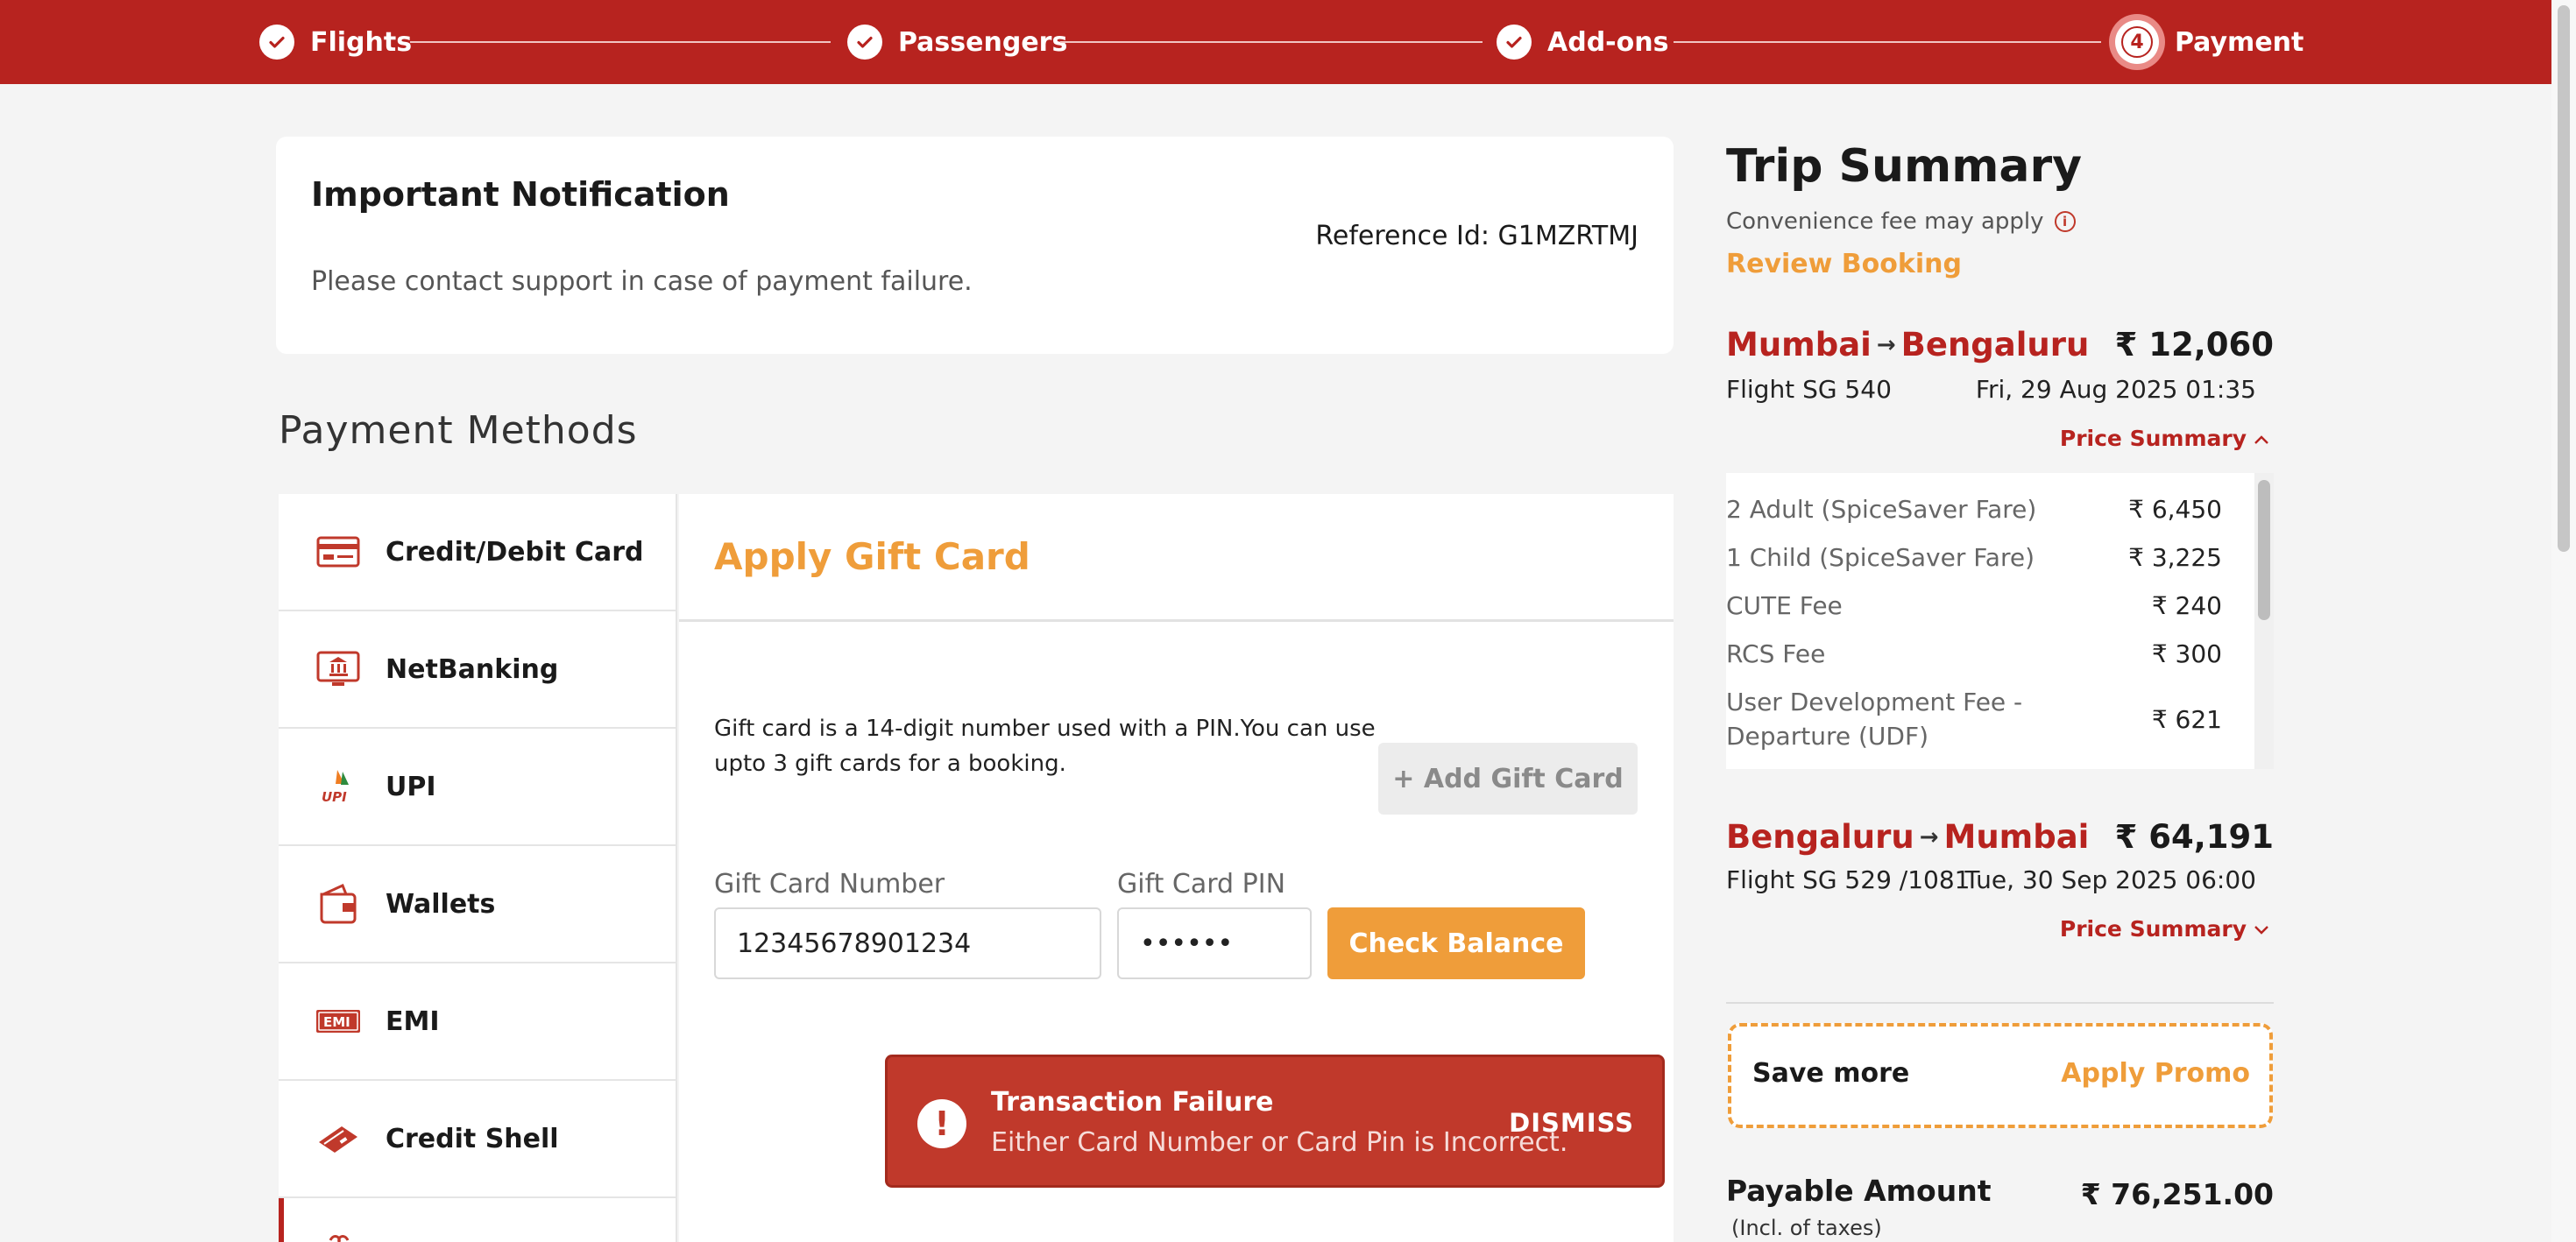 The width and height of the screenshot is (2576, 1242). What do you see at coordinates (338, 904) in the screenshot?
I see `wallet-icon` at bounding box center [338, 904].